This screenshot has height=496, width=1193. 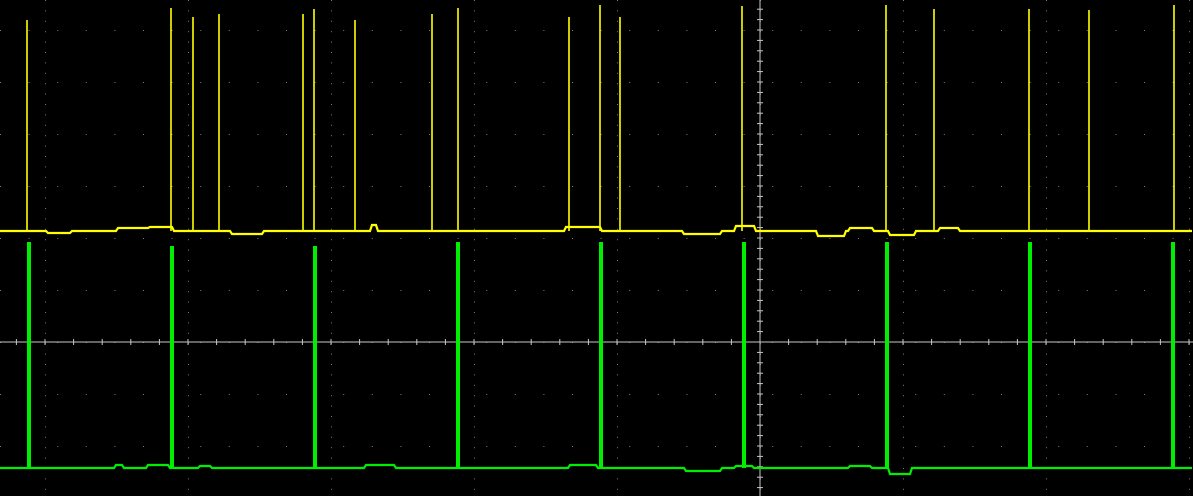 What do you see at coordinates (596, 469) in the screenshot?
I see `trace-green-baseline` at bounding box center [596, 469].